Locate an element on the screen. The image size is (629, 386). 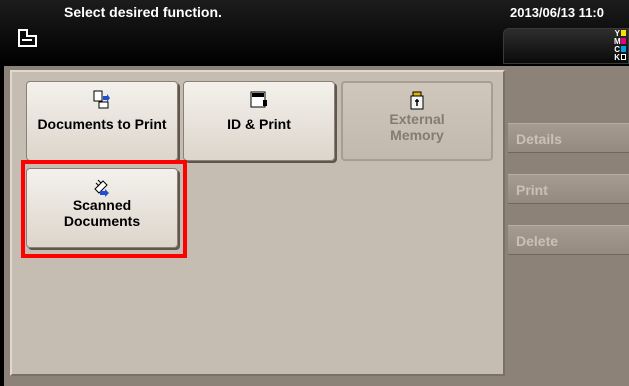
toner-black: K is located at coordinates (620, 58).